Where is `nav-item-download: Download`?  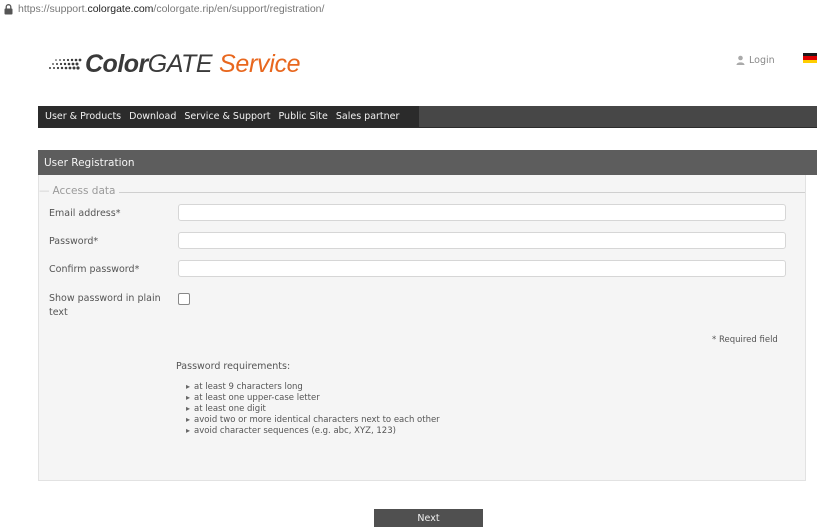 nav-item-download: Download is located at coordinates (152, 116).